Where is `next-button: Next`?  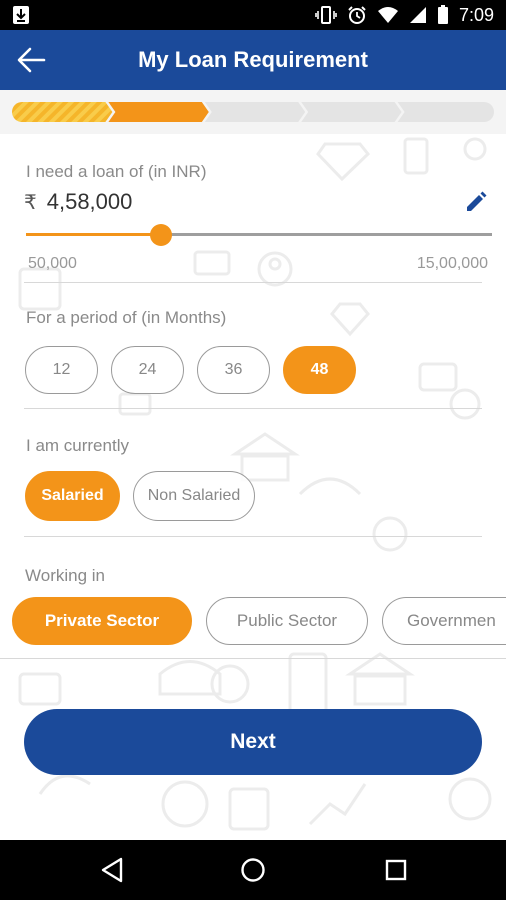
next-button: Next is located at coordinates (253, 742).